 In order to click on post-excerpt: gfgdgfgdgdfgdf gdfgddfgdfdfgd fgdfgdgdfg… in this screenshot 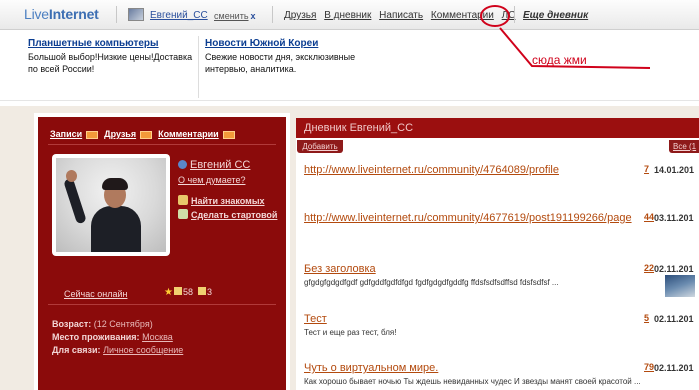, I will do `click(431, 282)`.